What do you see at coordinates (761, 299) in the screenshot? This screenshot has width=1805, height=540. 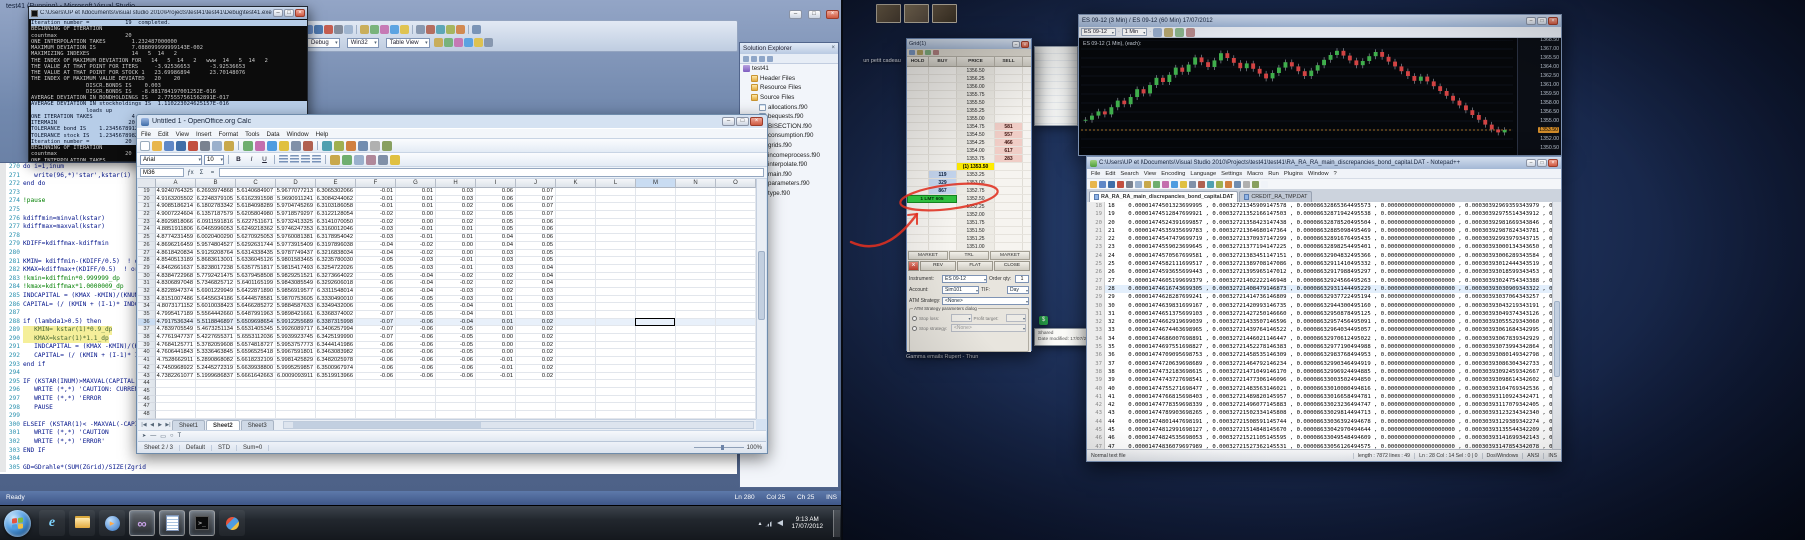 I see `vertical-scrollbar` at bounding box center [761, 299].